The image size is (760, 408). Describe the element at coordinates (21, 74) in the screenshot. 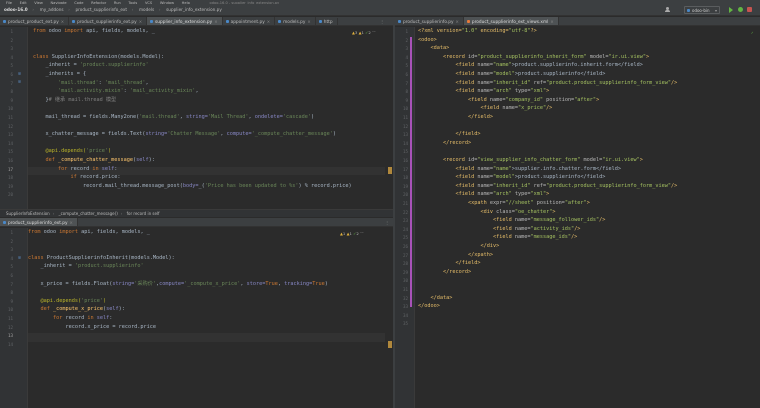

I see `implemented-icon: ⊙` at that location.